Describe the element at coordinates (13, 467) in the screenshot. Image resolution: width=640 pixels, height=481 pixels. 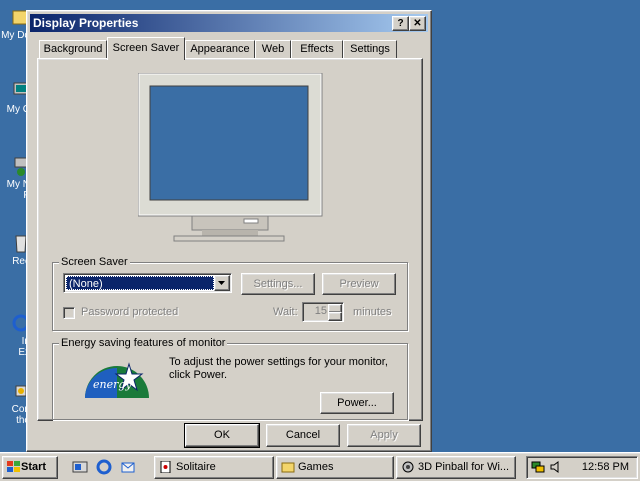
I see `windows-logo-icon` at that location.